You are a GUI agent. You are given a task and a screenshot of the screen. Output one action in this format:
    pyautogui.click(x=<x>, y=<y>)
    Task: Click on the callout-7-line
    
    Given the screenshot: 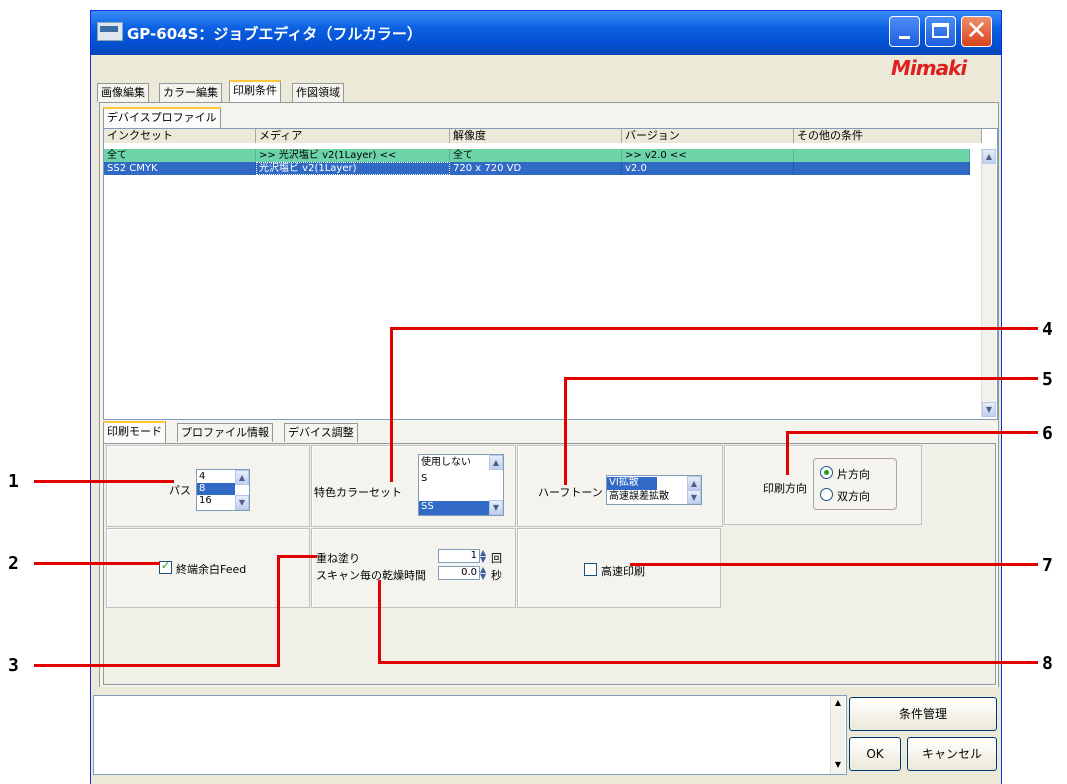 What is the action you would take?
    pyautogui.click(x=834, y=564)
    